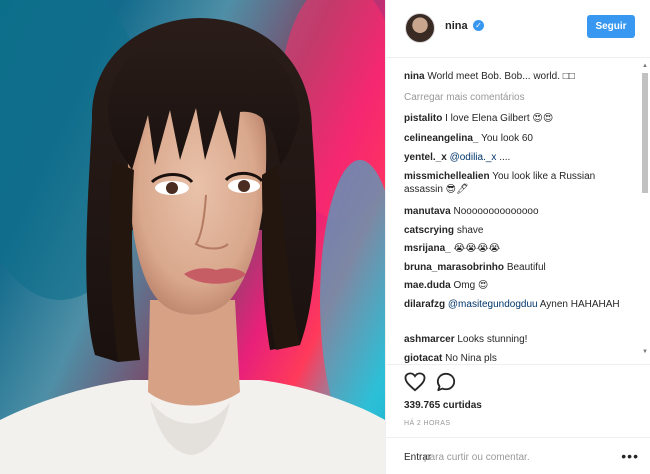 This screenshot has width=650, height=474. What do you see at coordinates (424, 304) in the screenshot?
I see `comment-username: dilarafzg` at bounding box center [424, 304].